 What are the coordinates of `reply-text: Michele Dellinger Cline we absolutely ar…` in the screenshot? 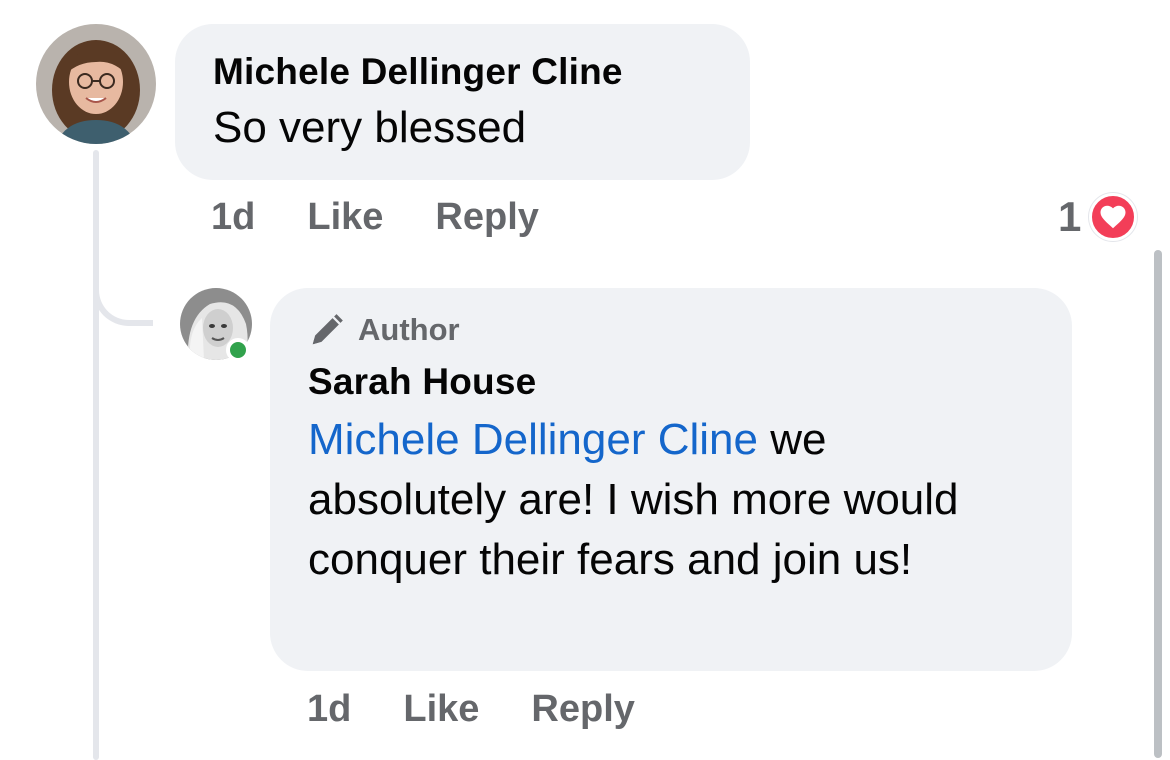 It's located at (671, 500).